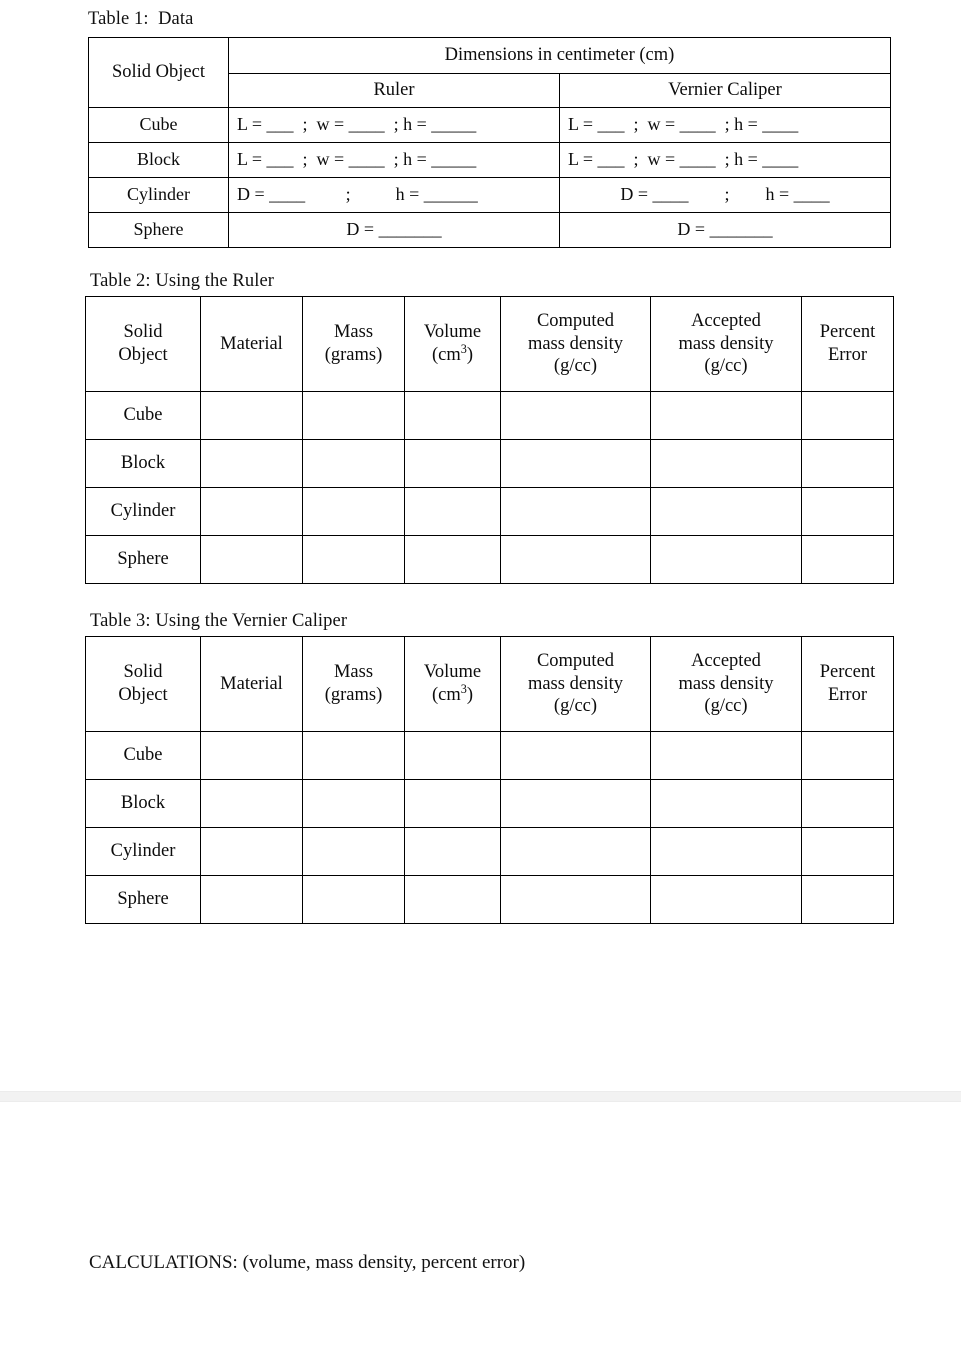 This screenshot has width=961, height=1353. I want to click on table3-row-object-cube: Cube, so click(143, 755).